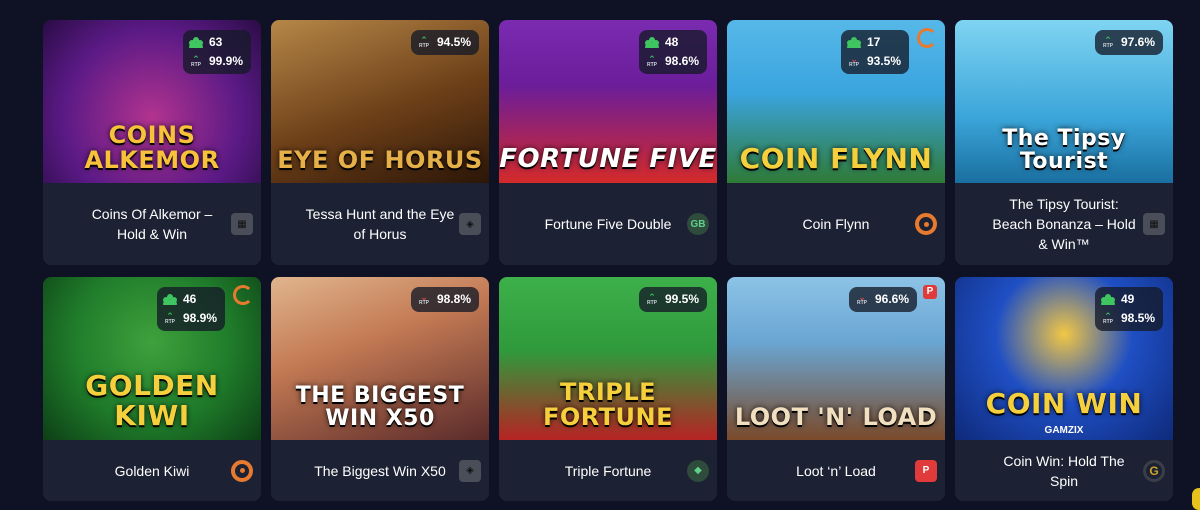  Describe the element at coordinates (874, 52) in the screenshot. I see `game-stats-badge: 17 ⌄ RTP 93.5%` at that location.